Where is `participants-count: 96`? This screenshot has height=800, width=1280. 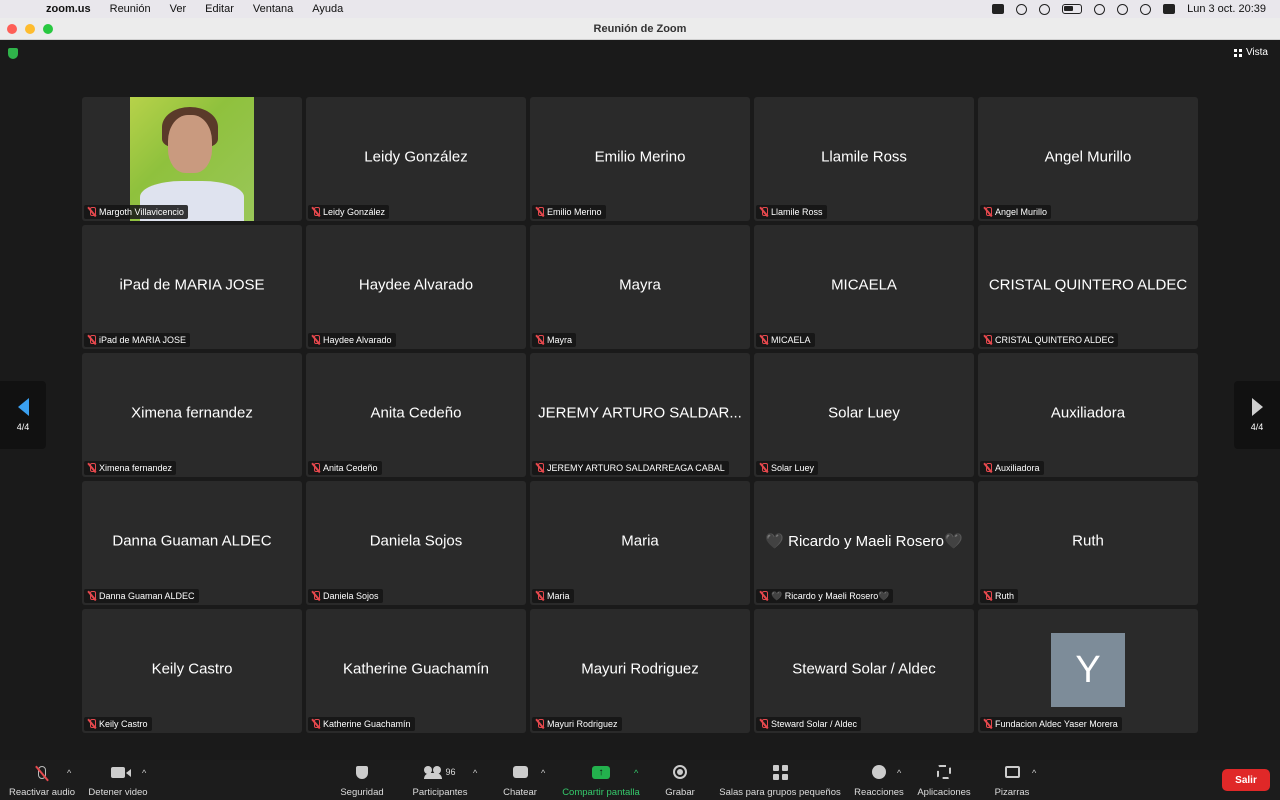
participants-count: 96 is located at coordinates (450, 772).